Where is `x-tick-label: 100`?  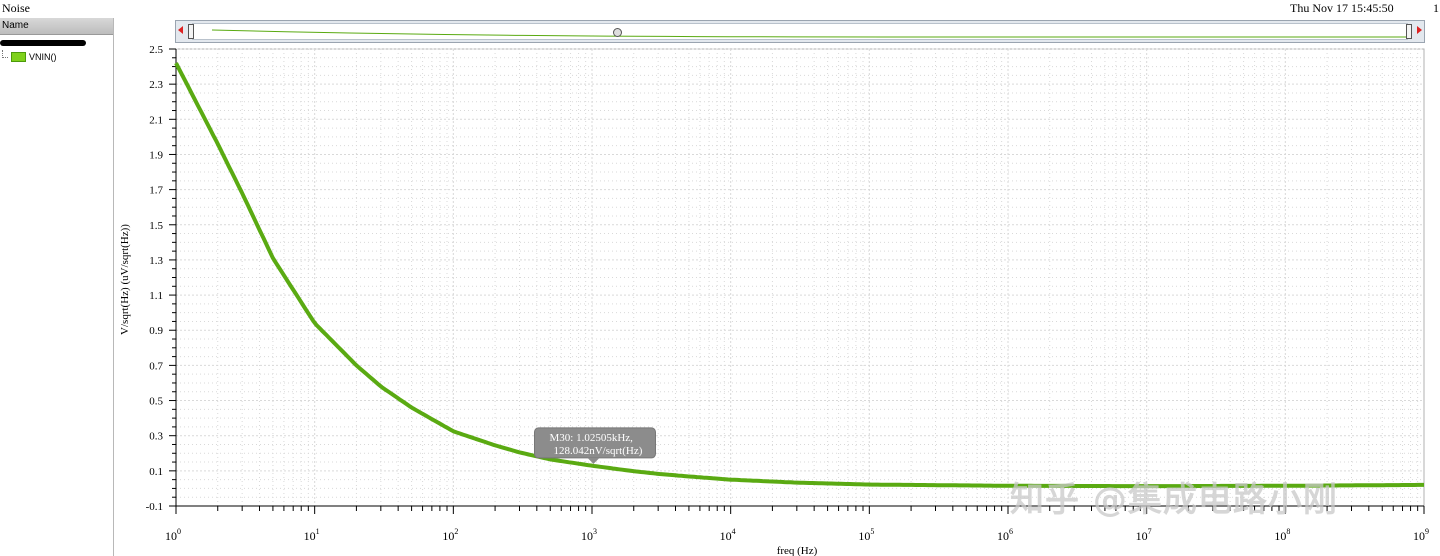
x-tick-label: 100 is located at coordinates (173, 535).